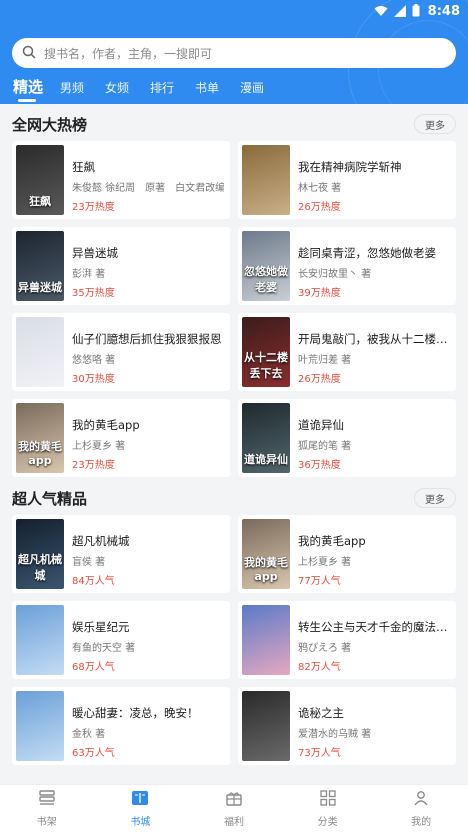  Describe the element at coordinates (320, 188) in the screenshot. I see `book-author: 林七夜 著` at that location.